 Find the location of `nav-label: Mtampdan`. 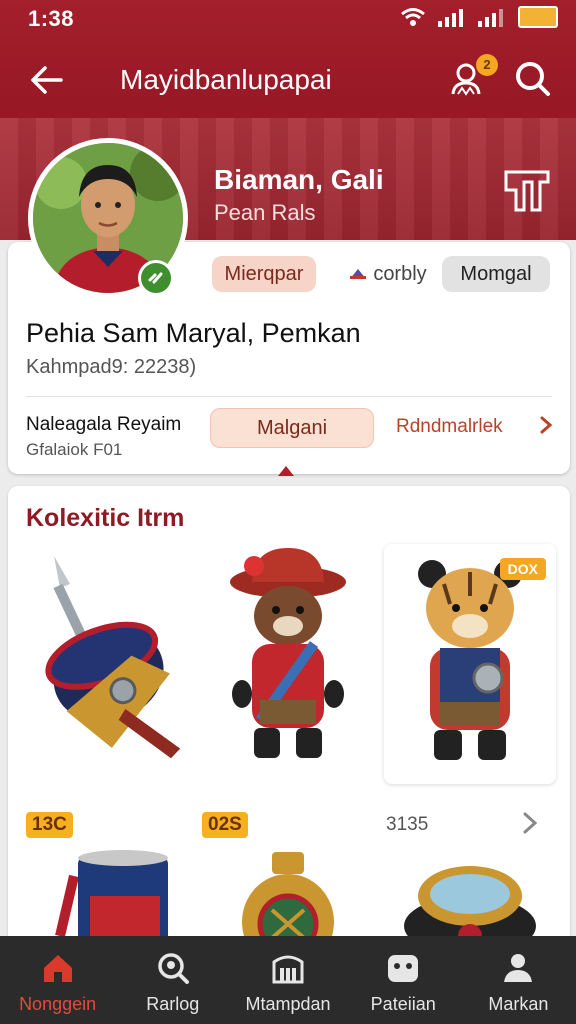

nav-label: Mtampdan is located at coordinates (288, 1004).